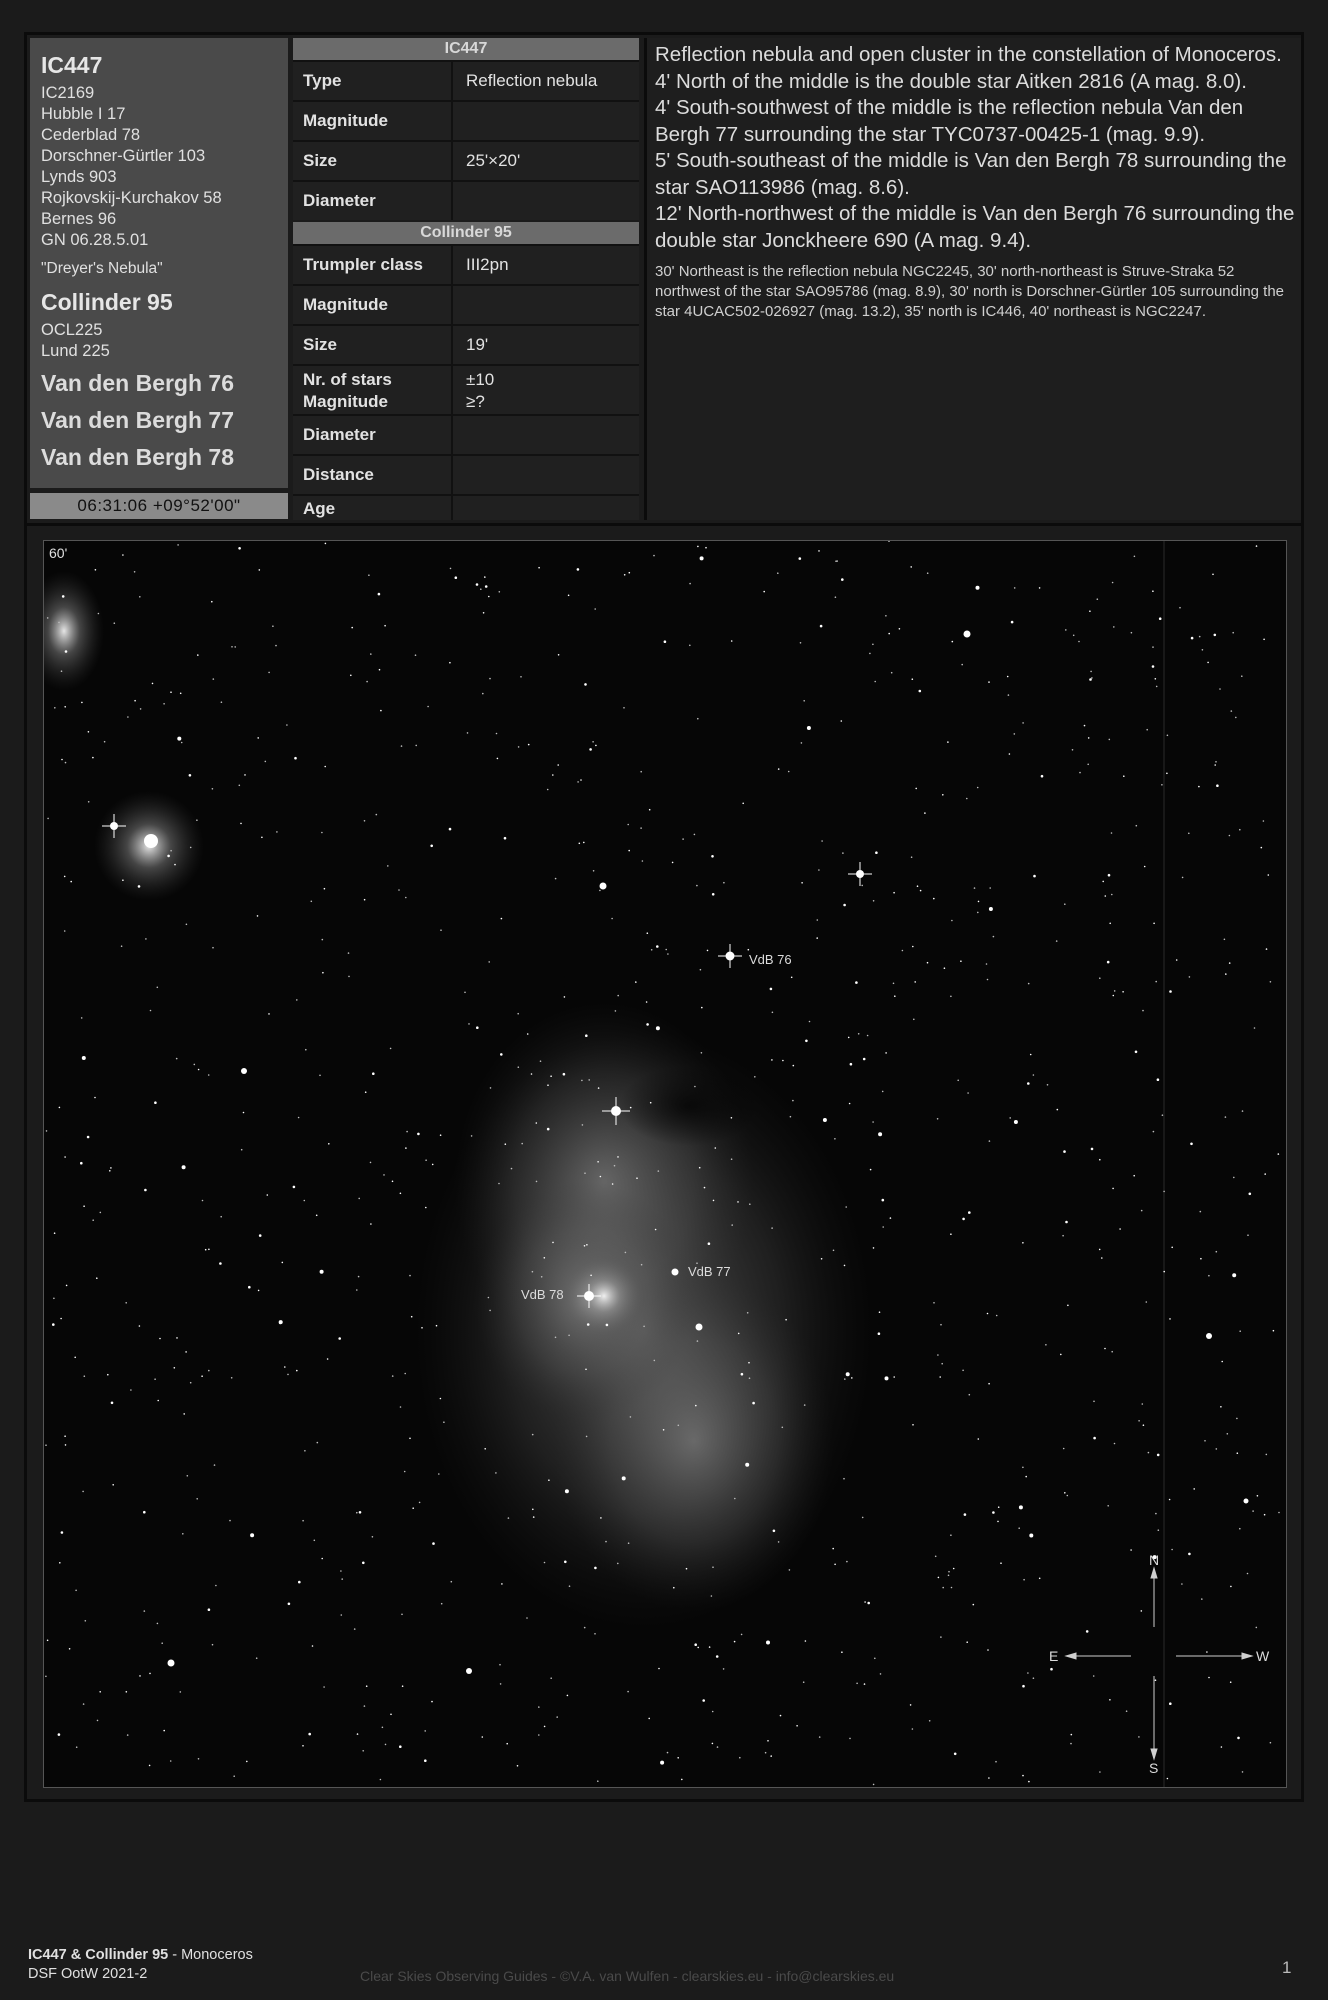  What do you see at coordinates (347, 379) in the screenshot?
I see `row-key-line: Nr. of stars` at bounding box center [347, 379].